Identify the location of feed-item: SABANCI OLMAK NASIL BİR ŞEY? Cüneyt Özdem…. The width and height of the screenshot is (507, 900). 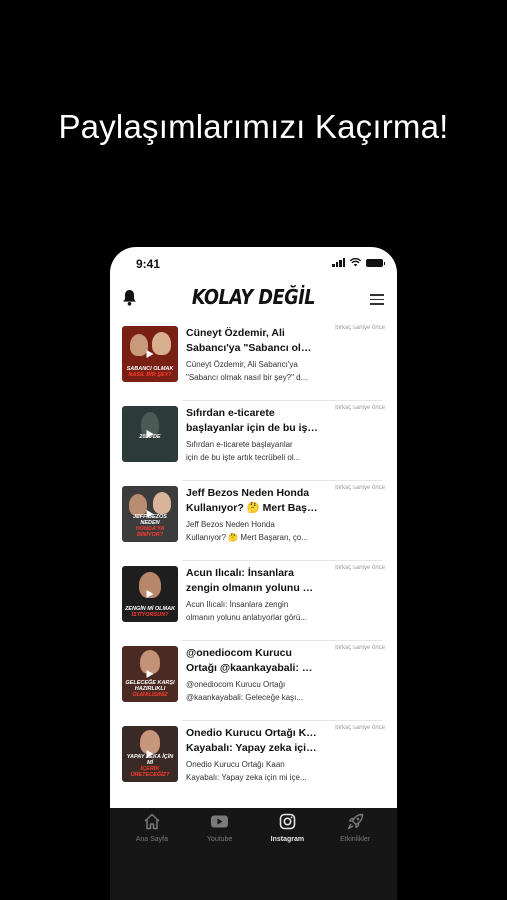
(253, 361).